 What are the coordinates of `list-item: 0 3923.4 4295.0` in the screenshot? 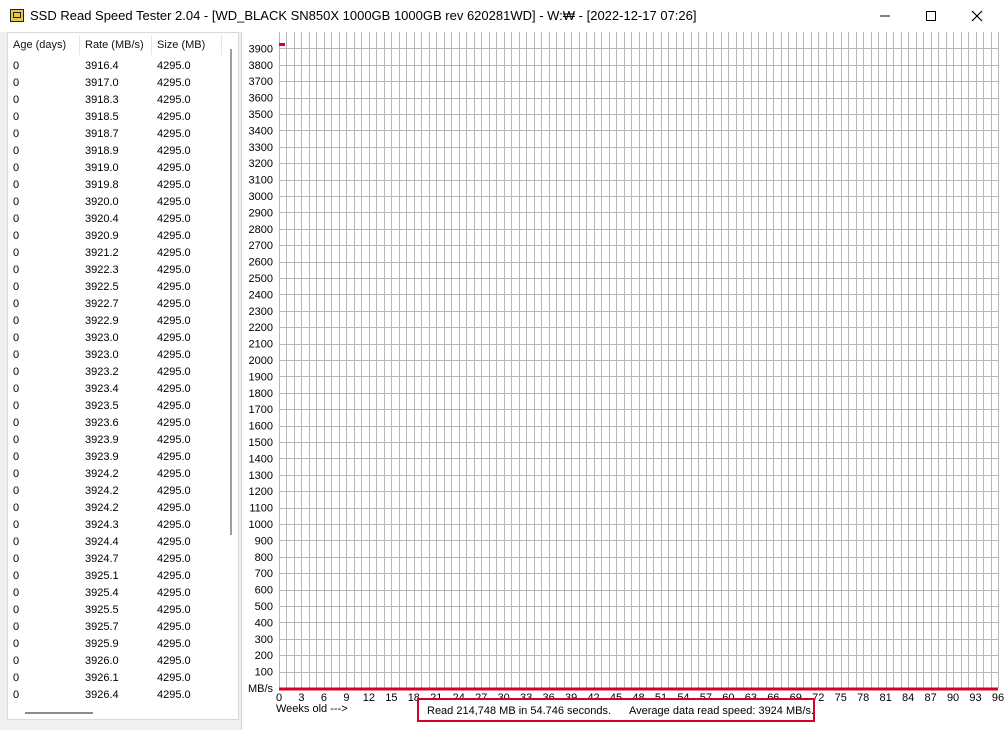 It's located at (119, 389).